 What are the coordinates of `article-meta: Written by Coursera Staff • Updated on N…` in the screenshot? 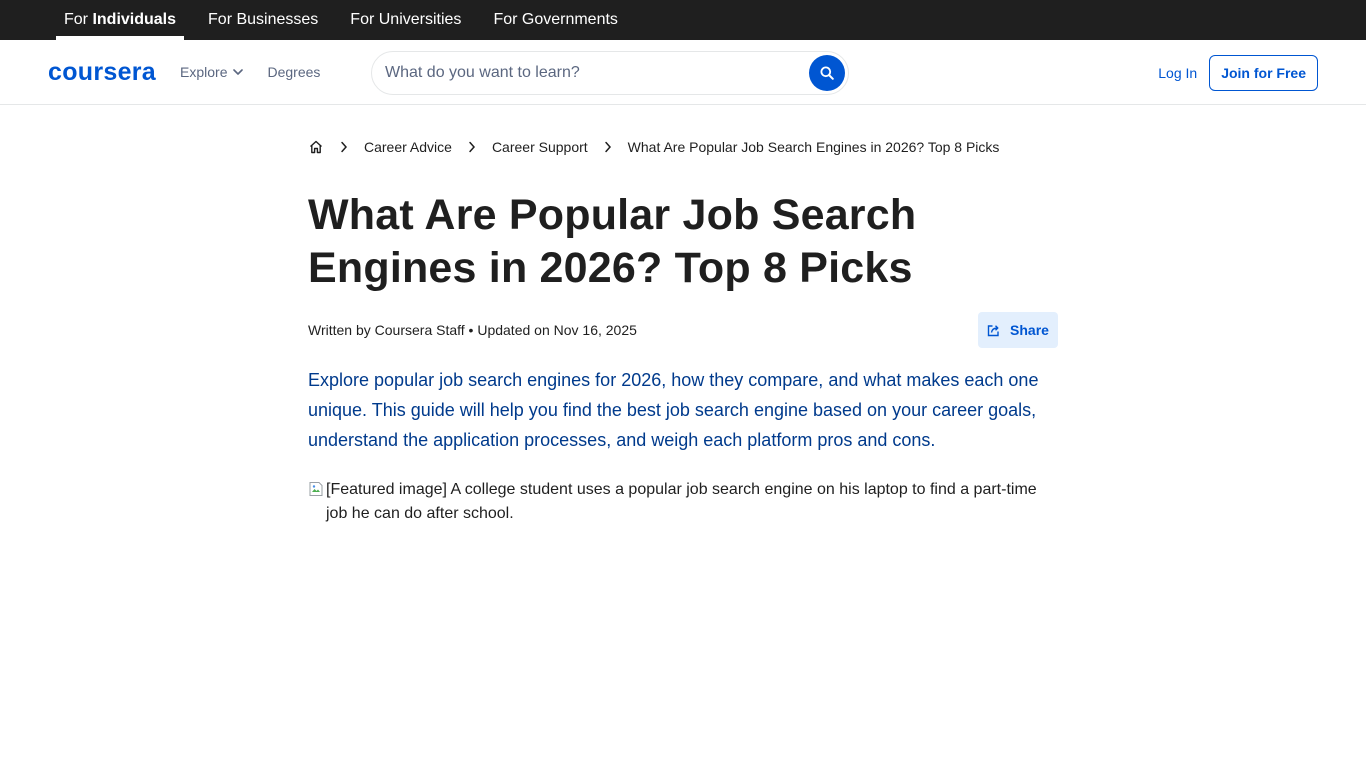 It's located at (683, 330).